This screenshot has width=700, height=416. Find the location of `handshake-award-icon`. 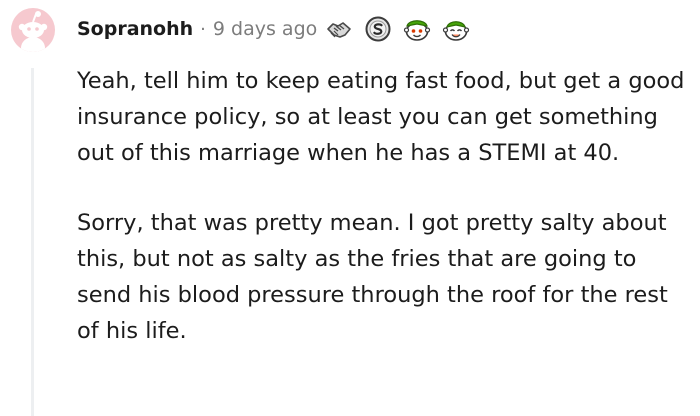

handshake-award-icon is located at coordinates (339, 29).